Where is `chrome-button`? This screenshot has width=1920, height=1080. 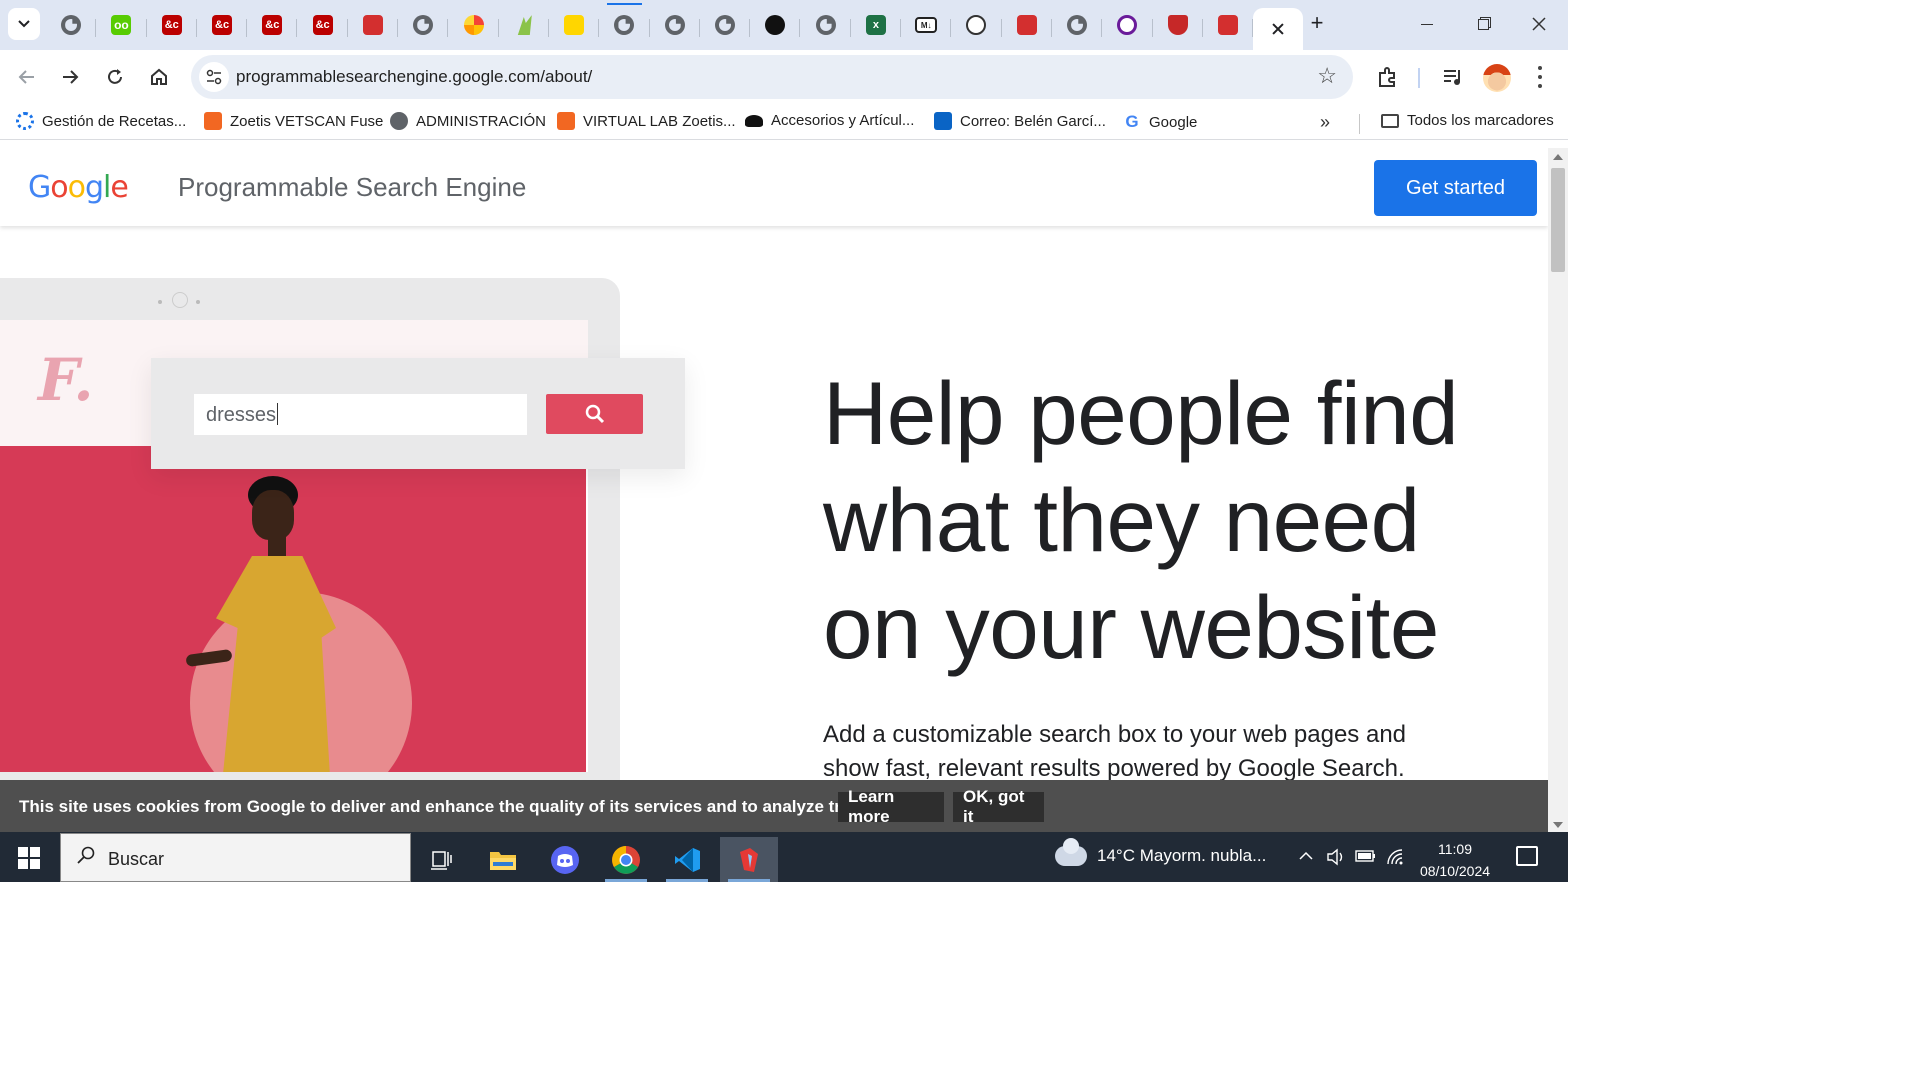 chrome-button is located at coordinates (626, 859).